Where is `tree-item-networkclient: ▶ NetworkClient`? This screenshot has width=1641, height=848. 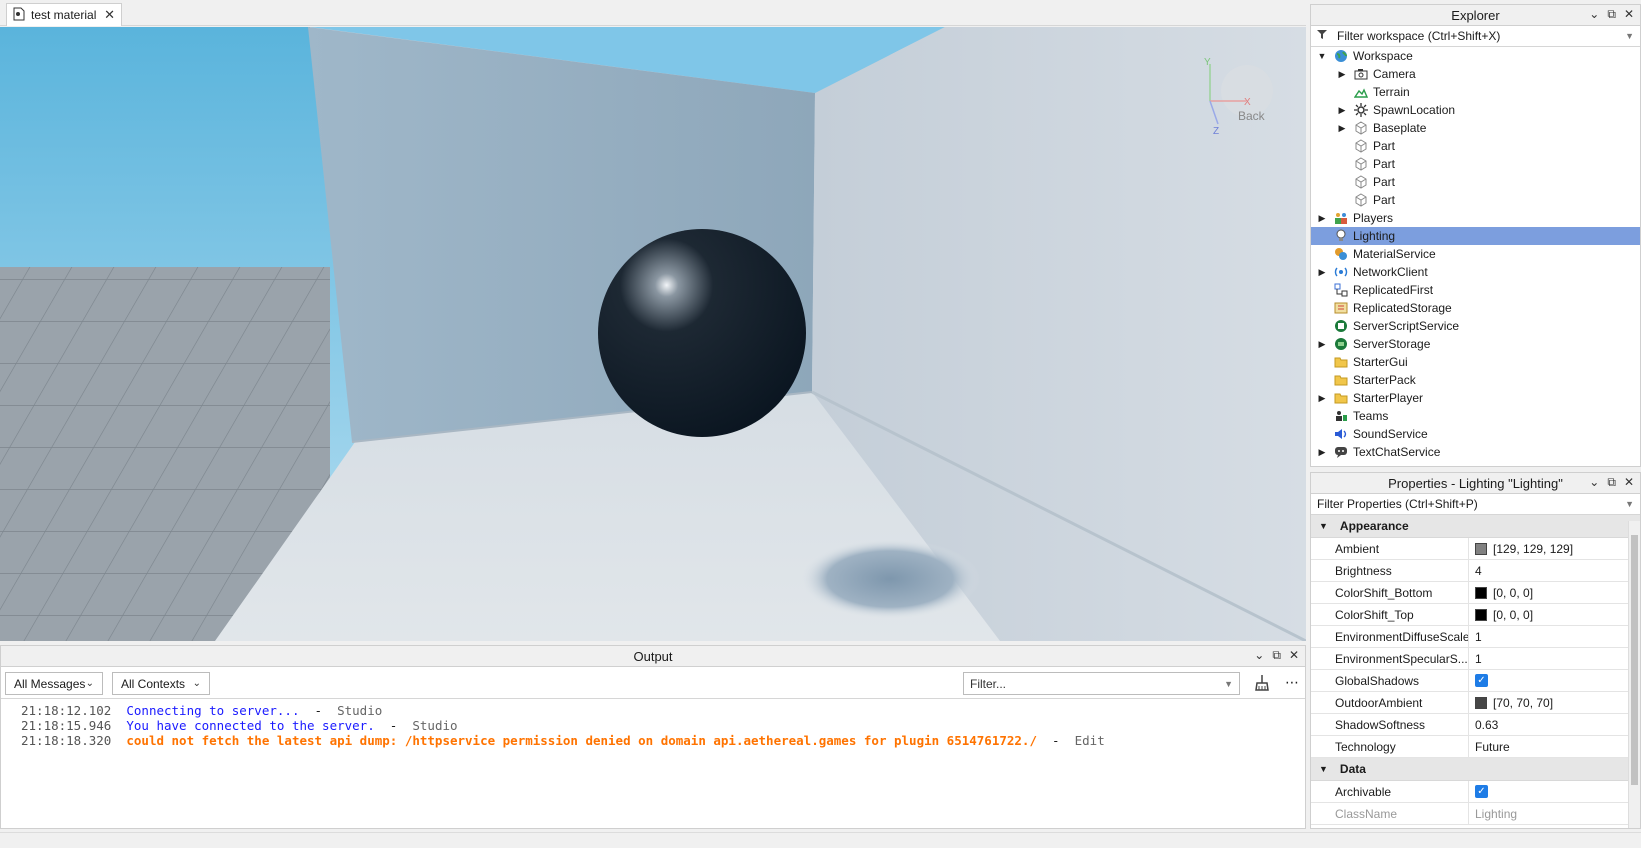 tree-item-networkclient: ▶ NetworkClient is located at coordinates (1475, 272).